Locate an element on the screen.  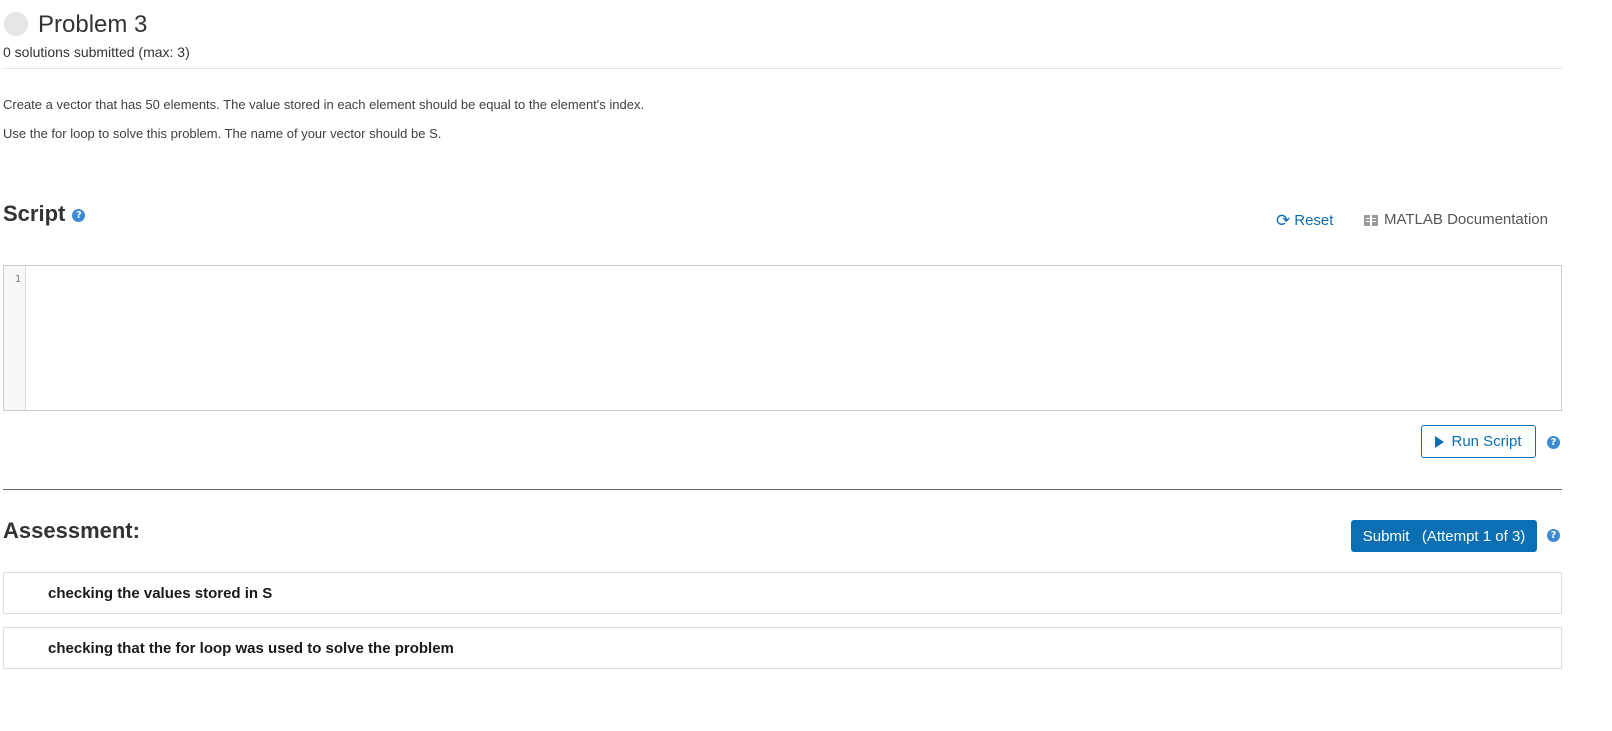
page-title: Problem 3 is located at coordinates (93, 24).